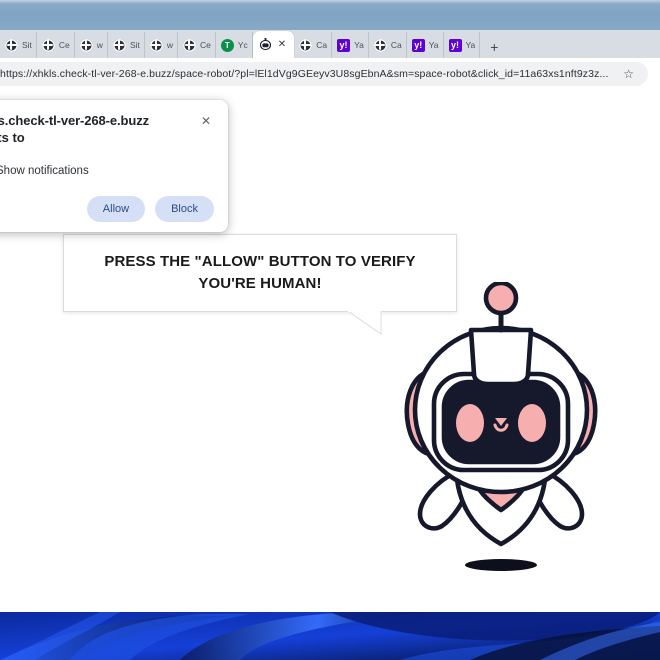  I want to click on robot-mascot-illustration, so click(501, 426).